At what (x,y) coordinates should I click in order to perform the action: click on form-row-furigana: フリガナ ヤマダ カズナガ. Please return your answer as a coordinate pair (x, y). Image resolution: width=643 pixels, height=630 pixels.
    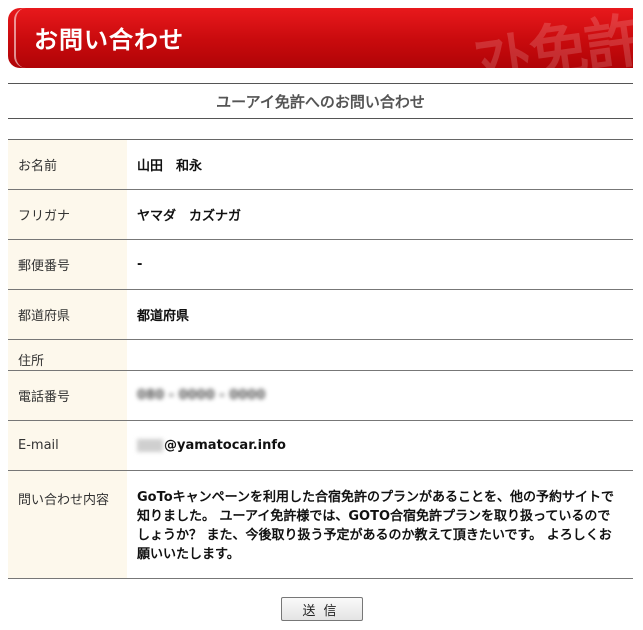
    Looking at the image, I should click on (320, 215).